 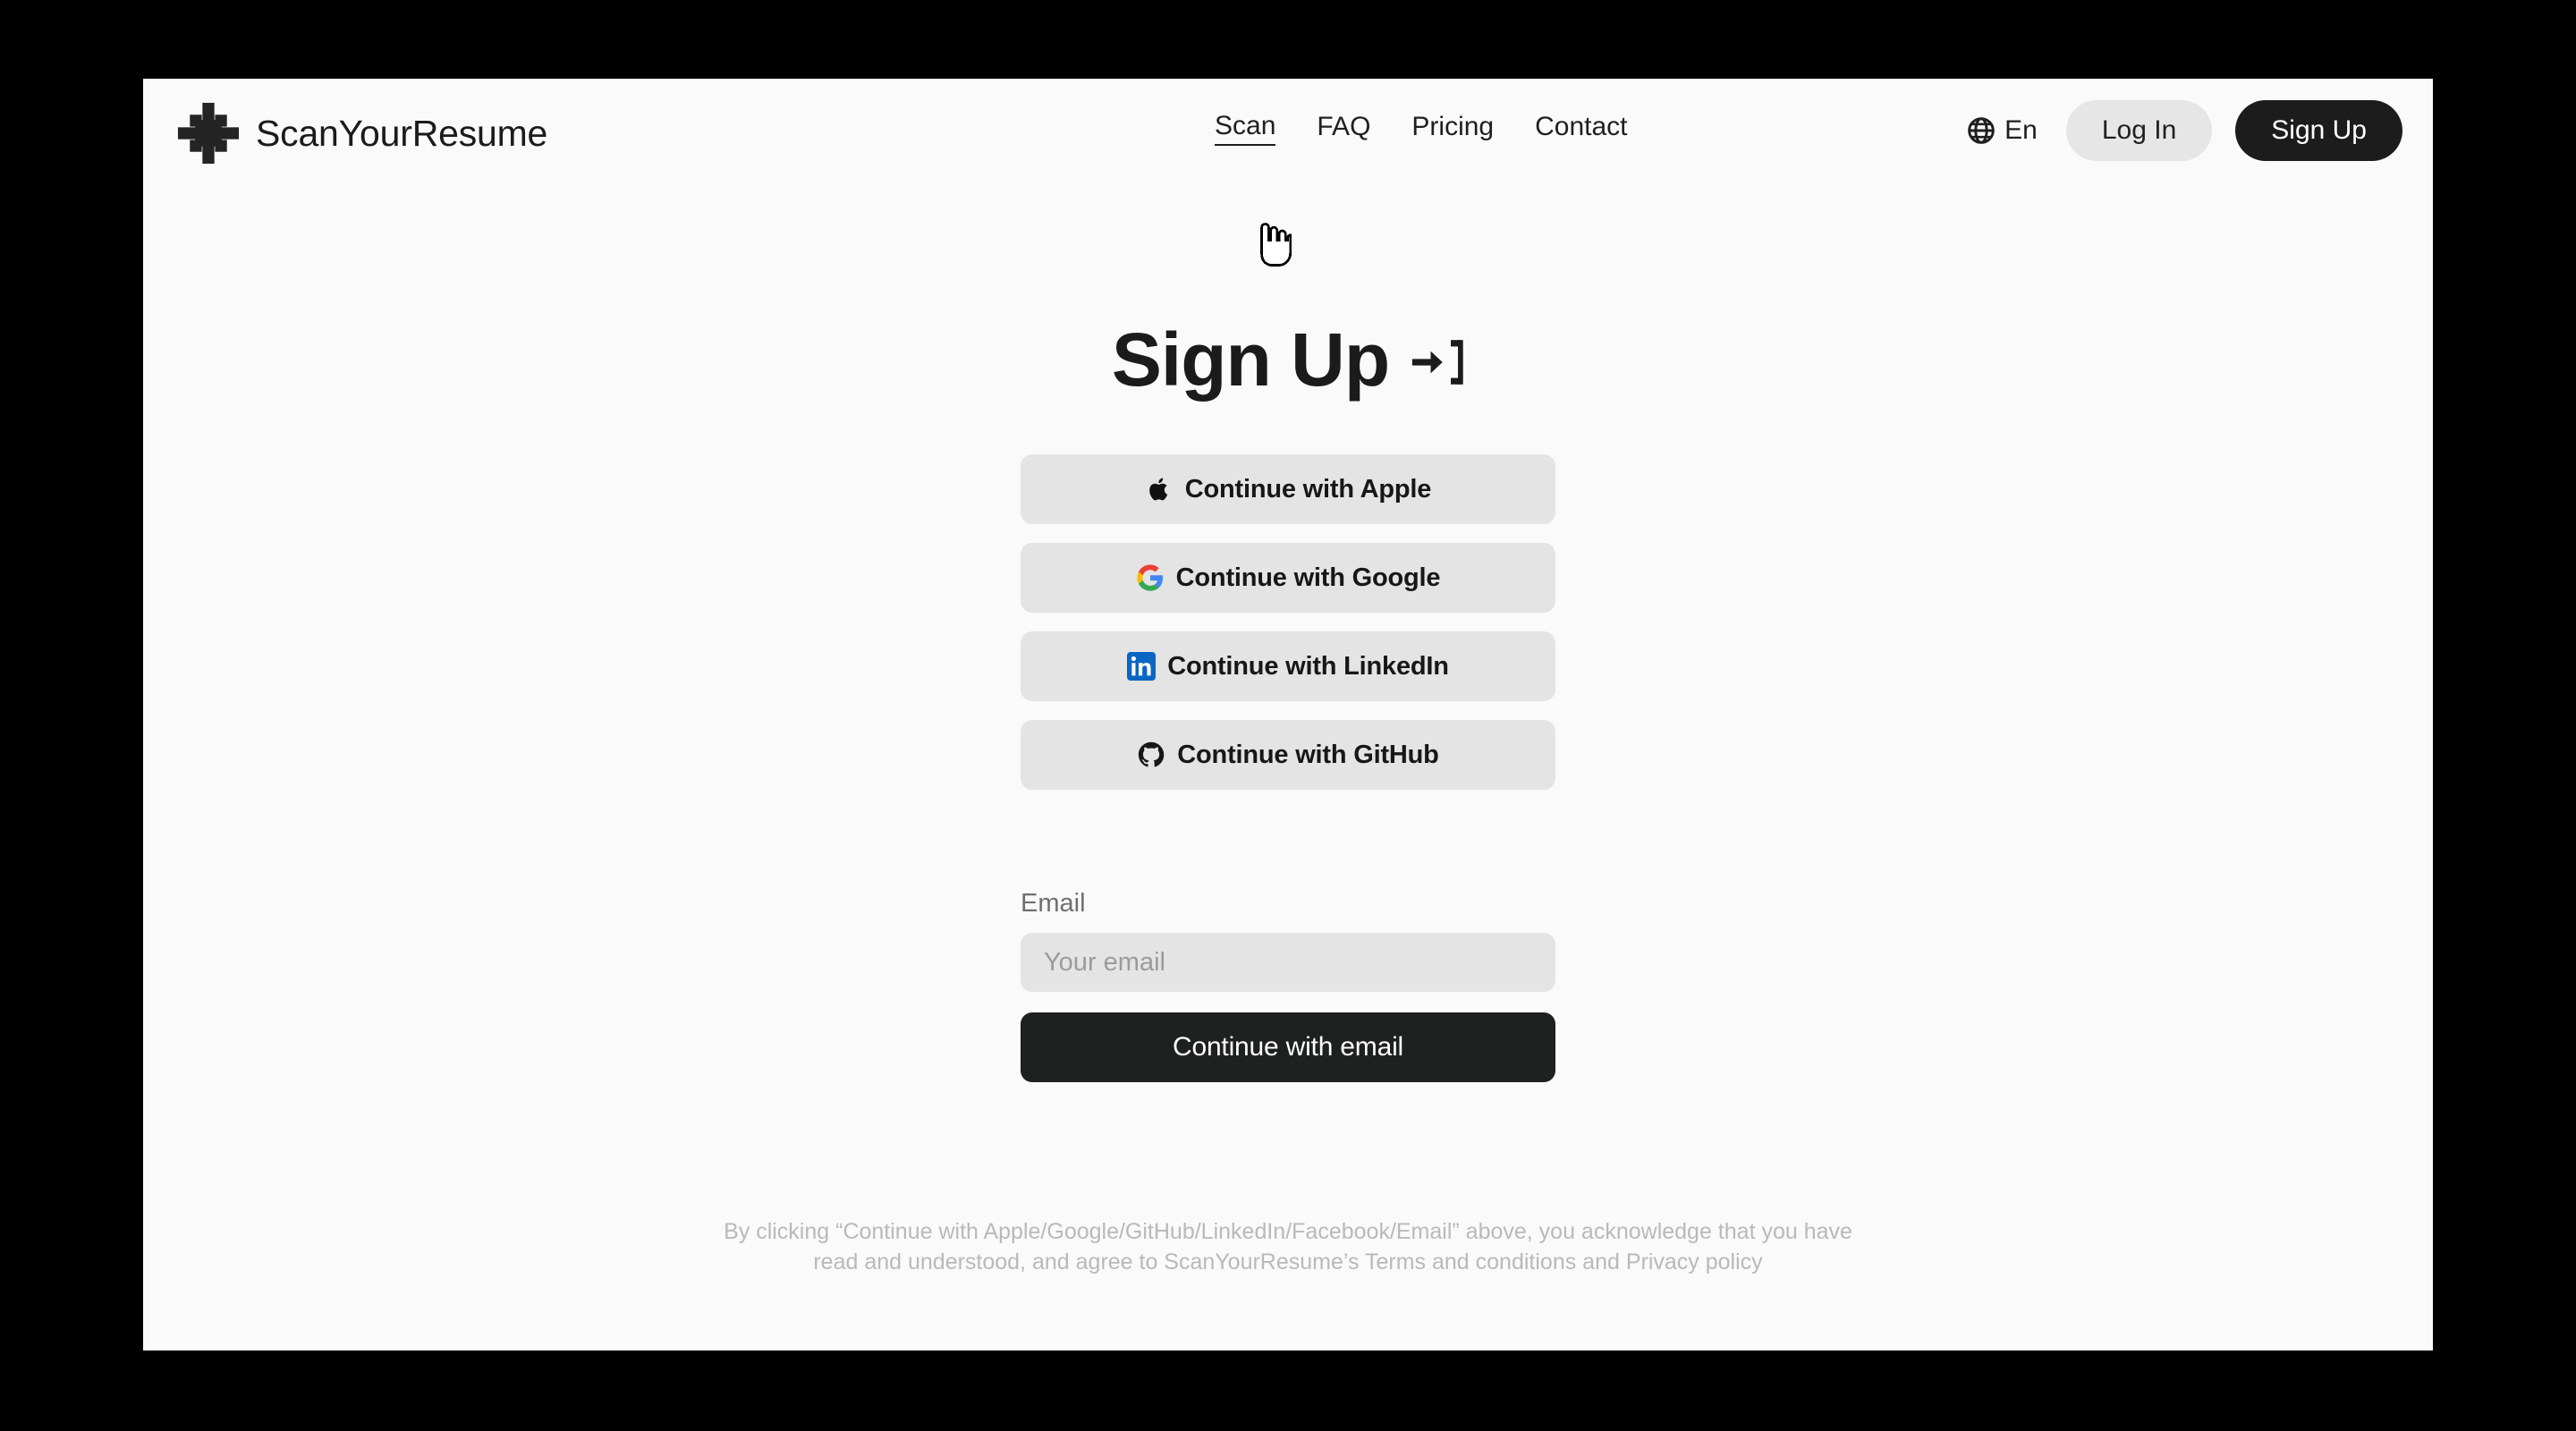 I want to click on brand-logo: ScanYourResume, so click(x=361, y=133).